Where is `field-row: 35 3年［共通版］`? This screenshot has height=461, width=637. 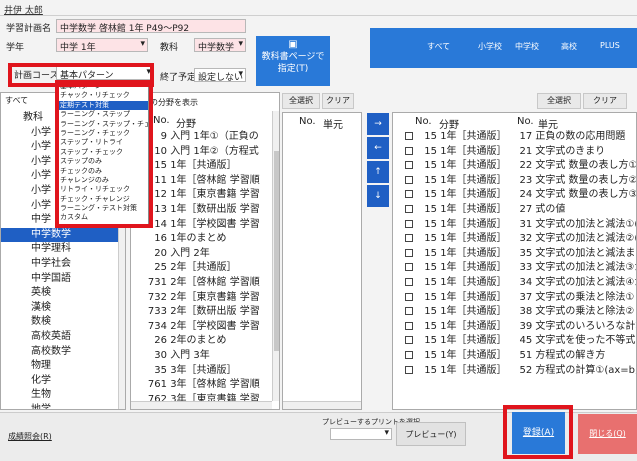
field-row: 35 3年［共通版］ is located at coordinates (201, 371).